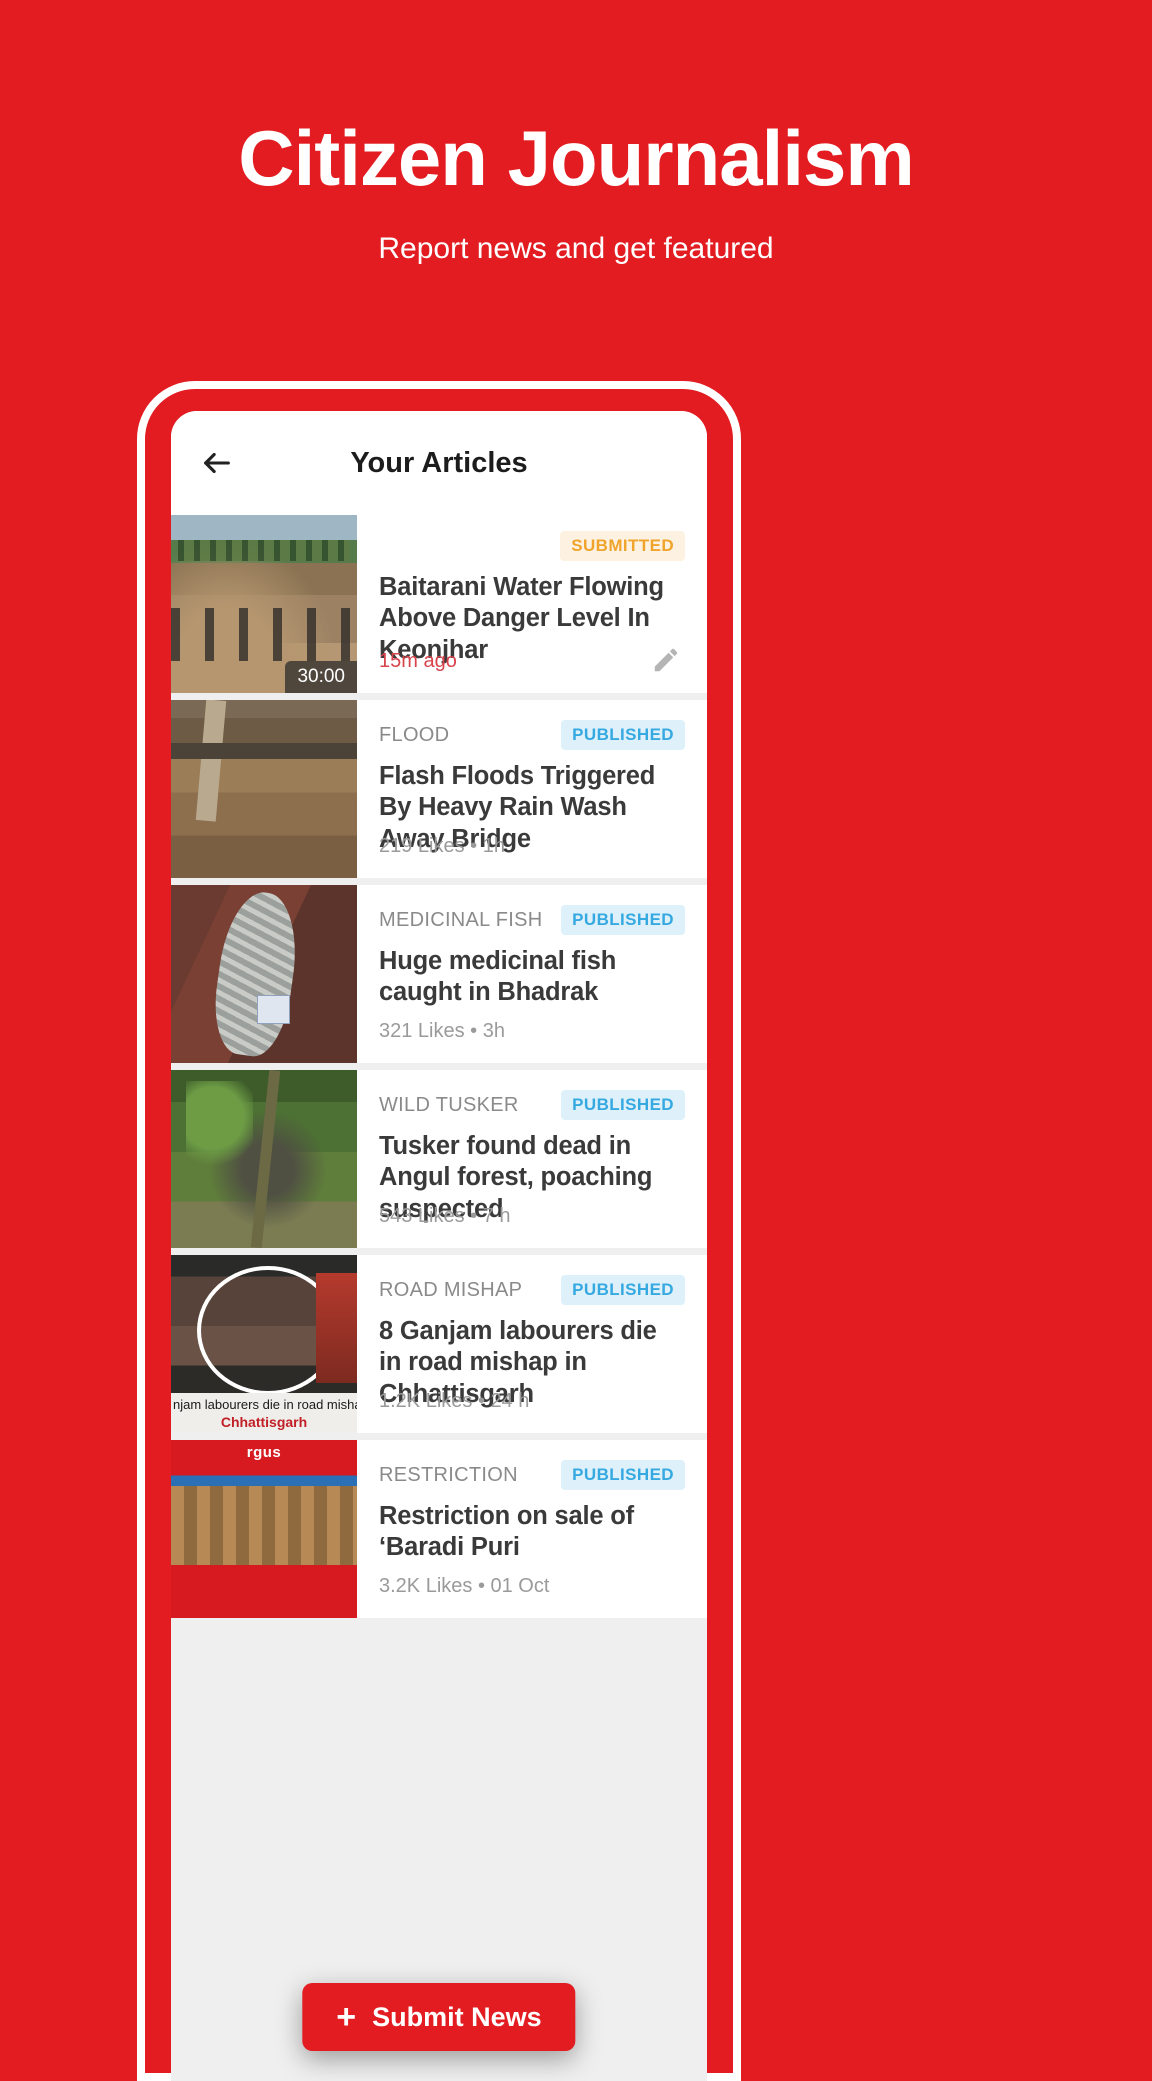 This screenshot has height=2081, width=1152. I want to click on article-stats: 15m ago, so click(418, 661).